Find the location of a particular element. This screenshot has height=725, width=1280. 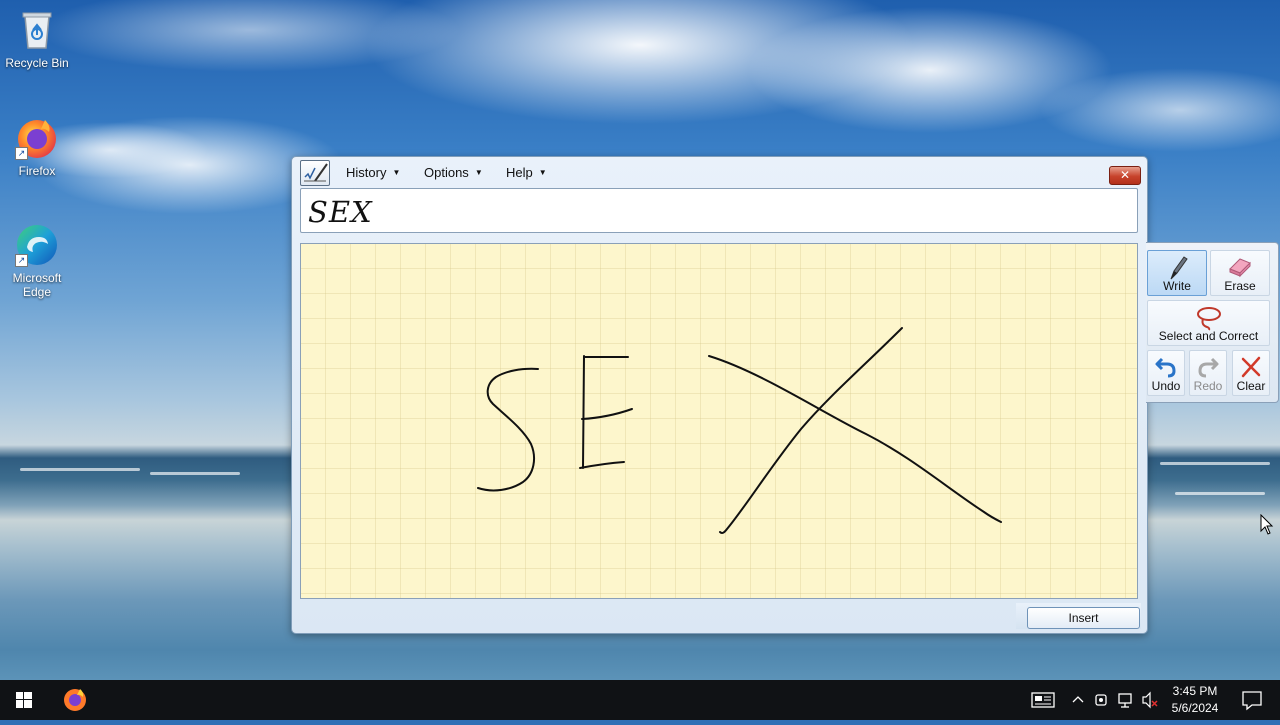

news-widget-icon is located at coordinates (1043, 700).